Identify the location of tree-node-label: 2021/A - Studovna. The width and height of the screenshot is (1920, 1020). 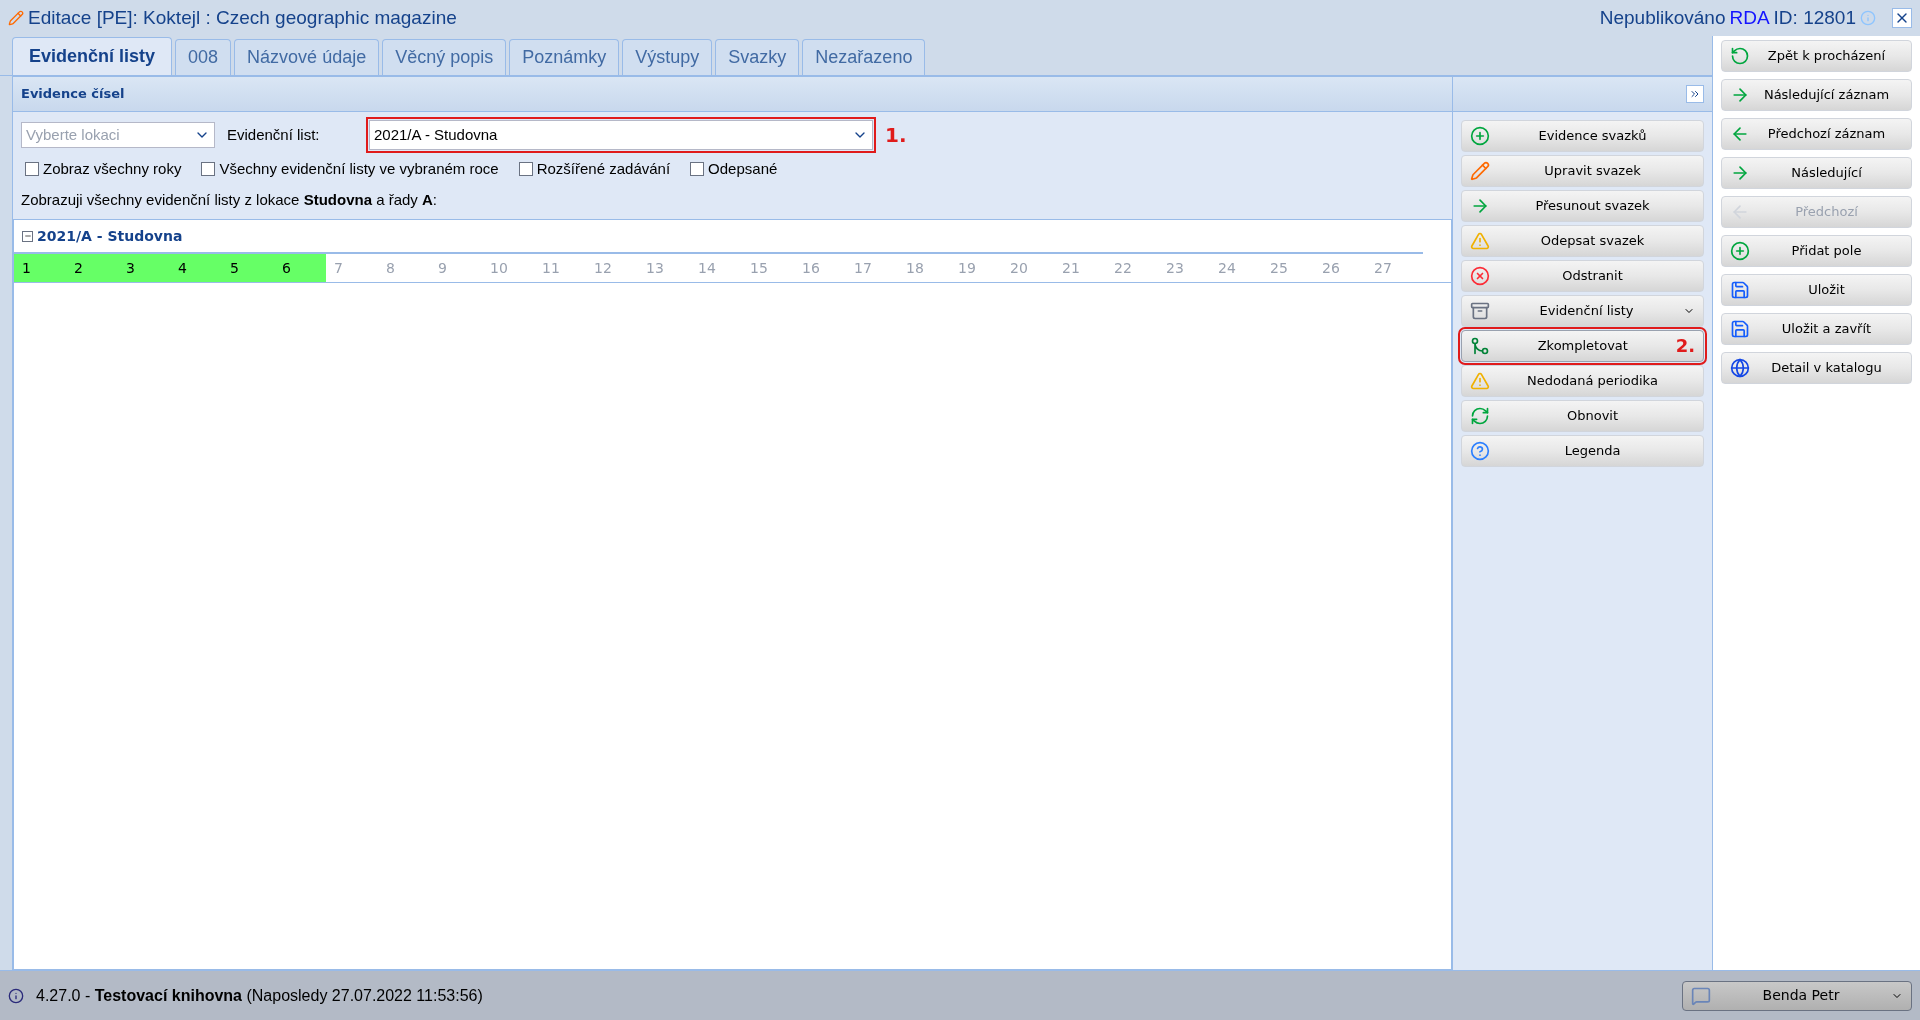
(110, 236).